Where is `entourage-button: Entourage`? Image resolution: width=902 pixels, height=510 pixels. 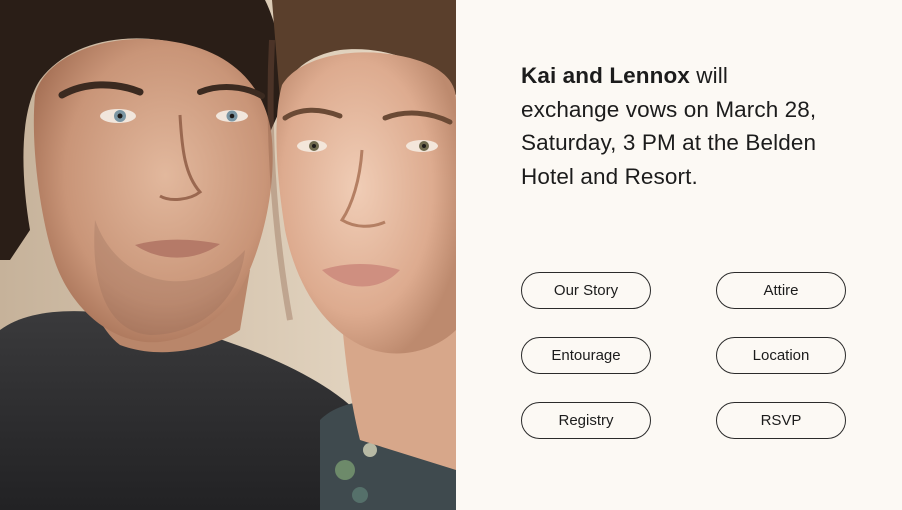 entourage-button: Entourage is located at coordinates (586, 355).